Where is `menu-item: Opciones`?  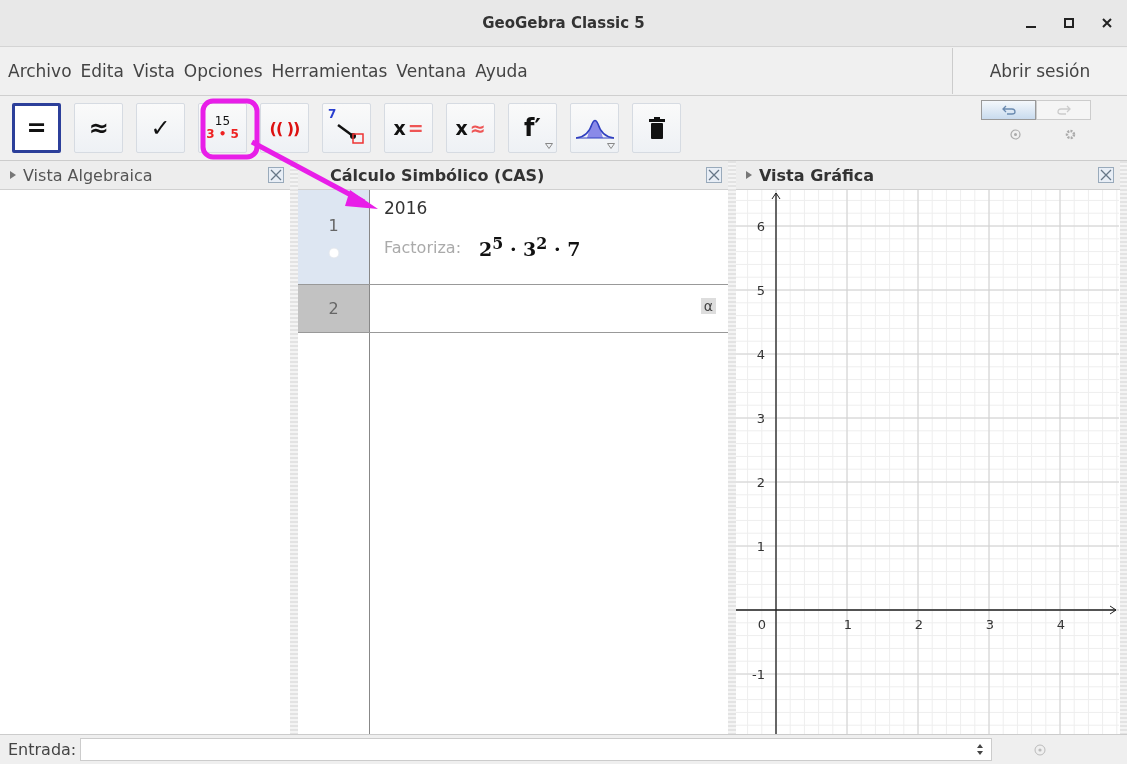 menu-item: Opciones is located at coordinates (223, 71).